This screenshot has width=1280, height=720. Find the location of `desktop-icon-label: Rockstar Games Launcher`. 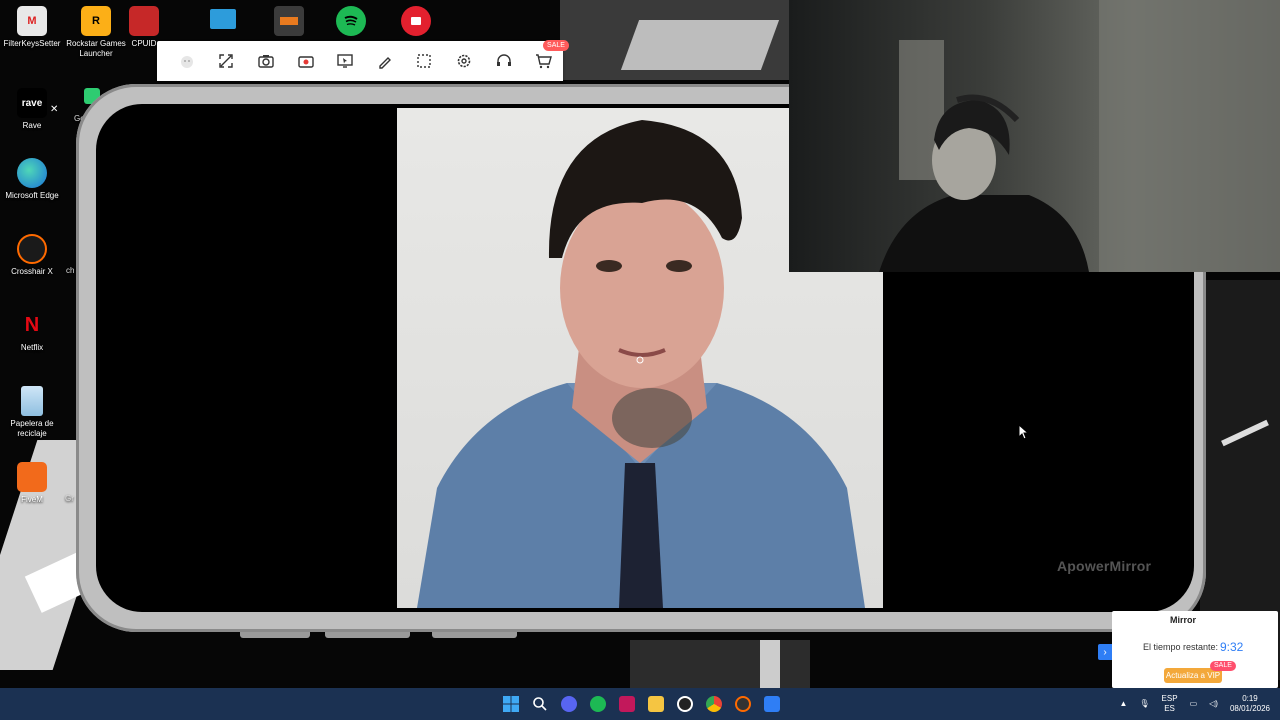

desktop-icon-label: Rockstar Games Launcher is located at coordinates (96, 48).